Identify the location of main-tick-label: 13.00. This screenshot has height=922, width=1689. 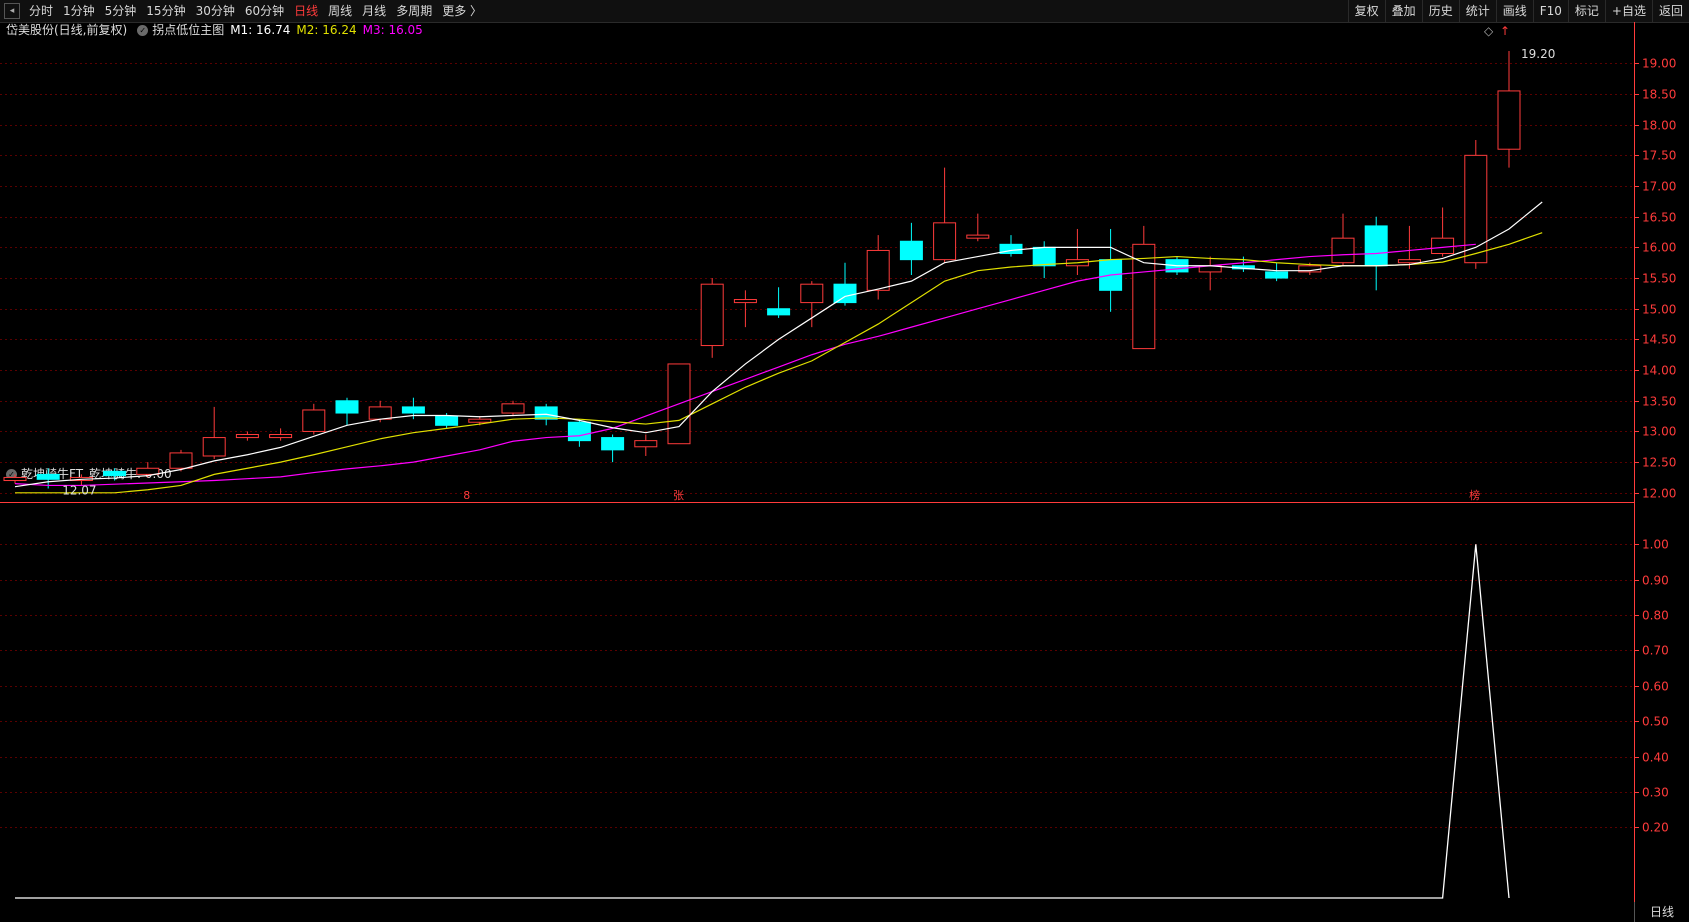
(1659, 432).